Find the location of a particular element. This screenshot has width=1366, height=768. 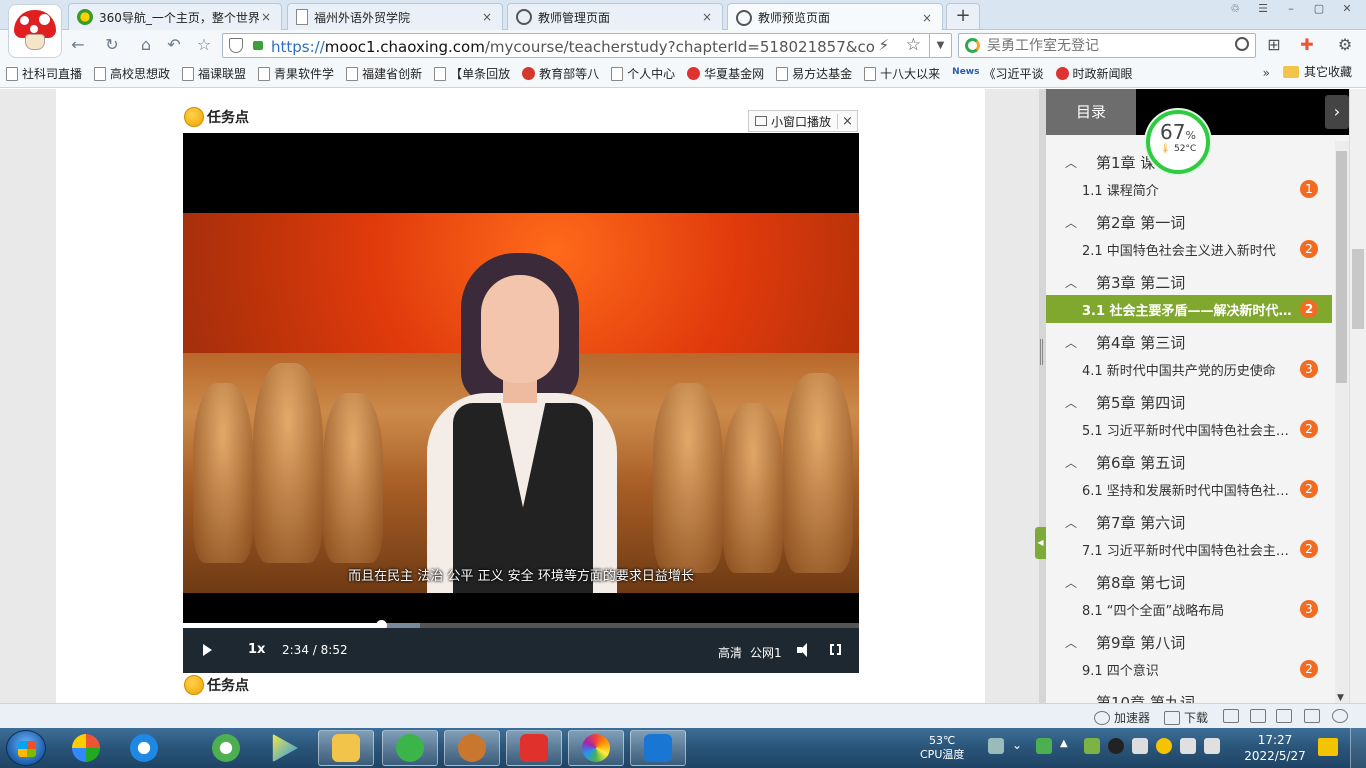

taskbar-app-player is located at coordinates (284, 748).